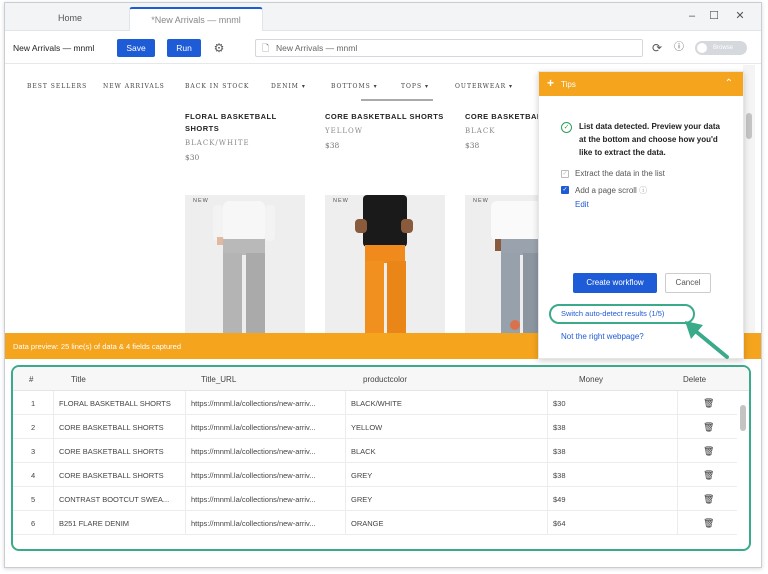 The width and height of the screenshot is (768, 574). I want to click on nav-new-arrivals: NEW ARRIVALS, so click(134, 86).